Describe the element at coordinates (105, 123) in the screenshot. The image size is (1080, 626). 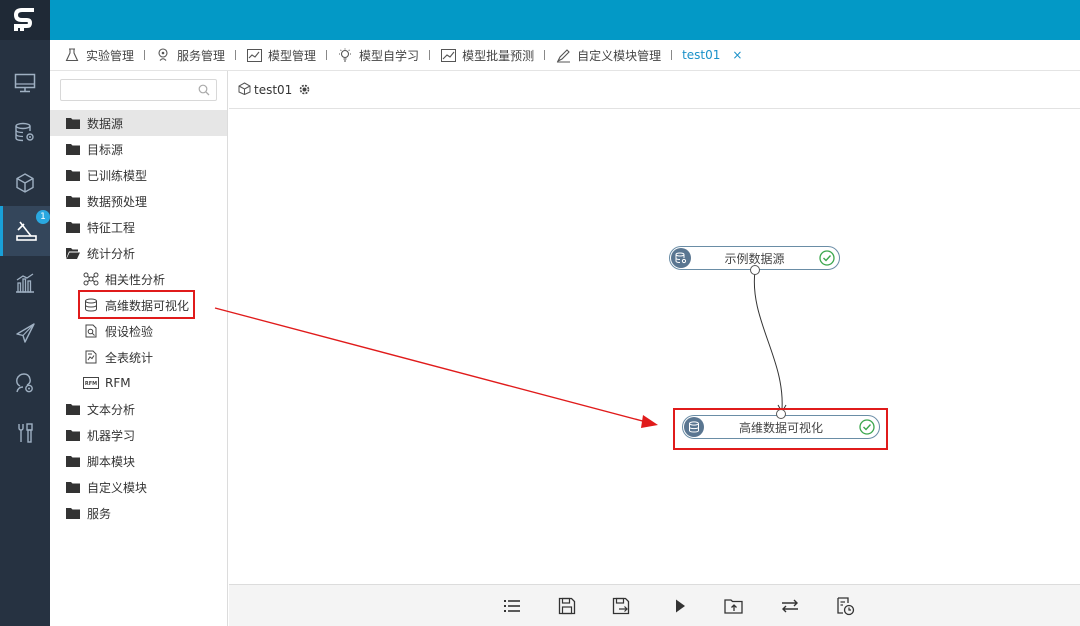
I see `tree-folder-label: 数据源` at that location.